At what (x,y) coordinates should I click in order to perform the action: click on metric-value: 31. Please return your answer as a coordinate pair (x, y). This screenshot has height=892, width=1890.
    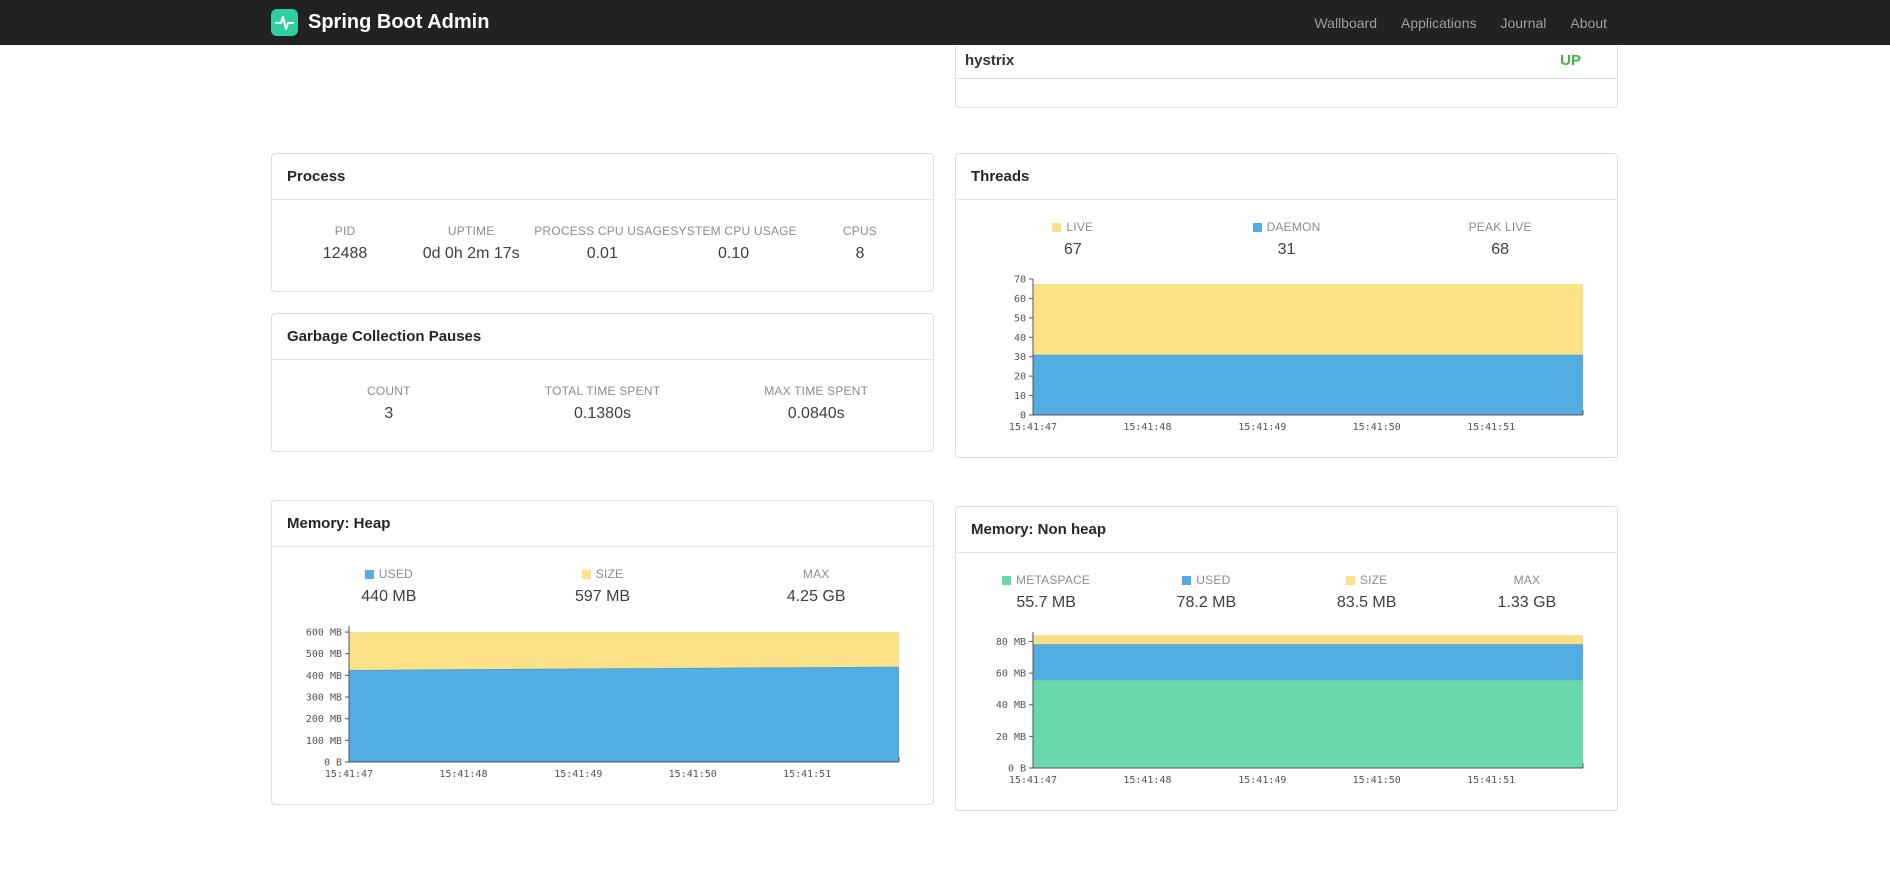
    Looking at the image, I should click on (1286, 249).